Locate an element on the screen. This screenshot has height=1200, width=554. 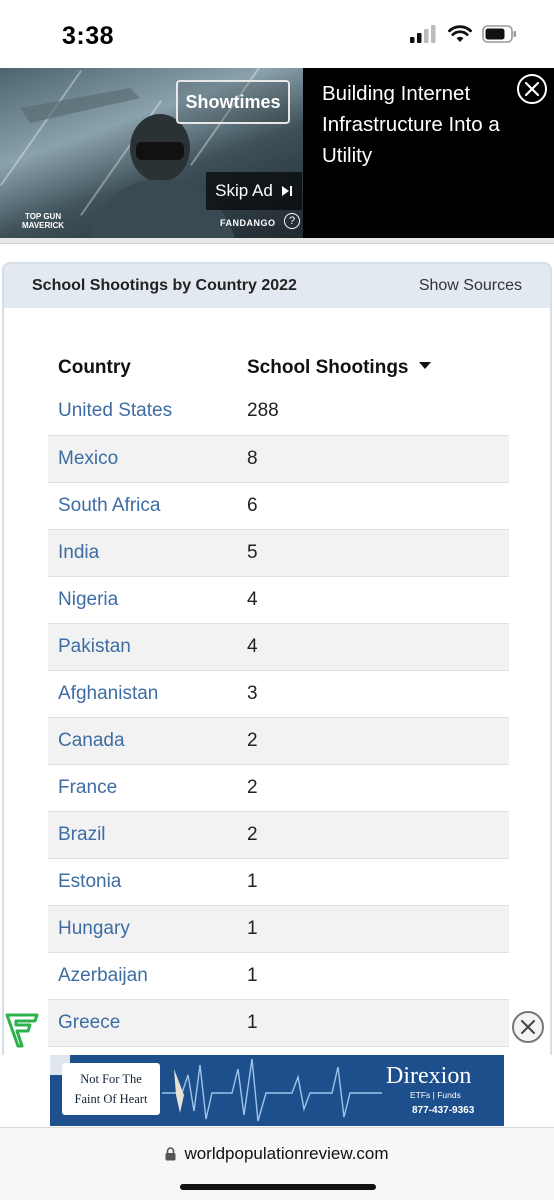
sort-desc-icon is located at coordinates (424, 366).